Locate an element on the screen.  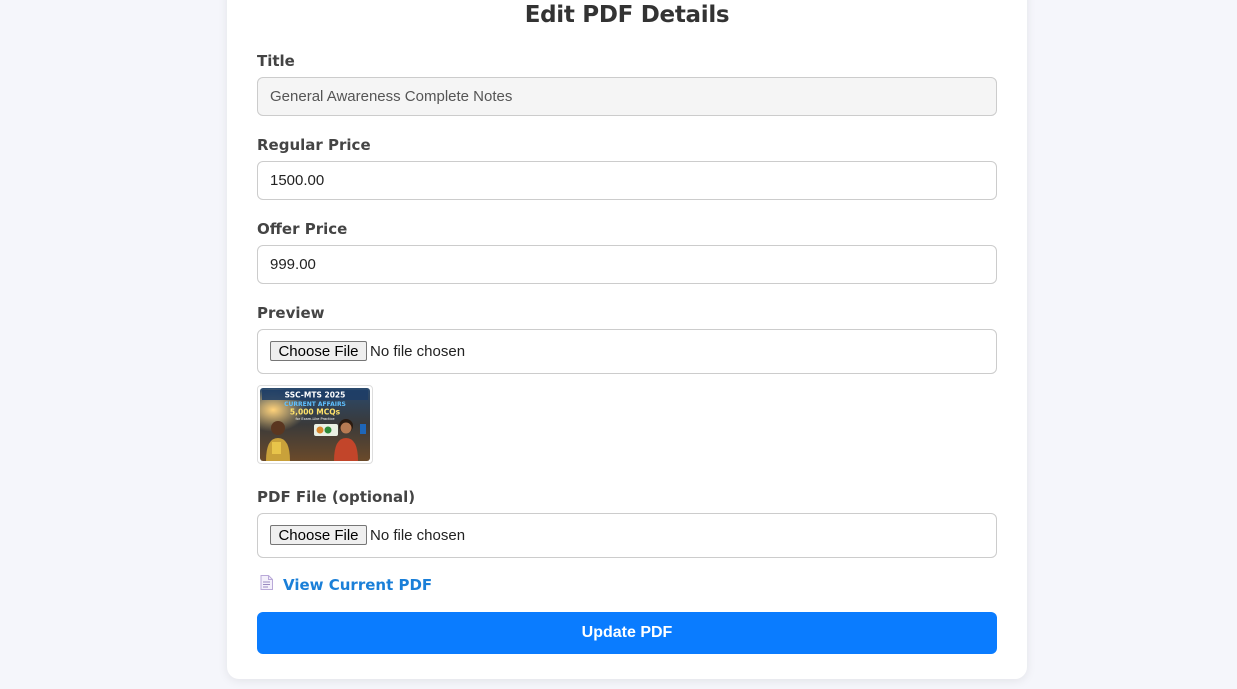
page-title: Edit PDF Details is located at coordinates (627, 15).